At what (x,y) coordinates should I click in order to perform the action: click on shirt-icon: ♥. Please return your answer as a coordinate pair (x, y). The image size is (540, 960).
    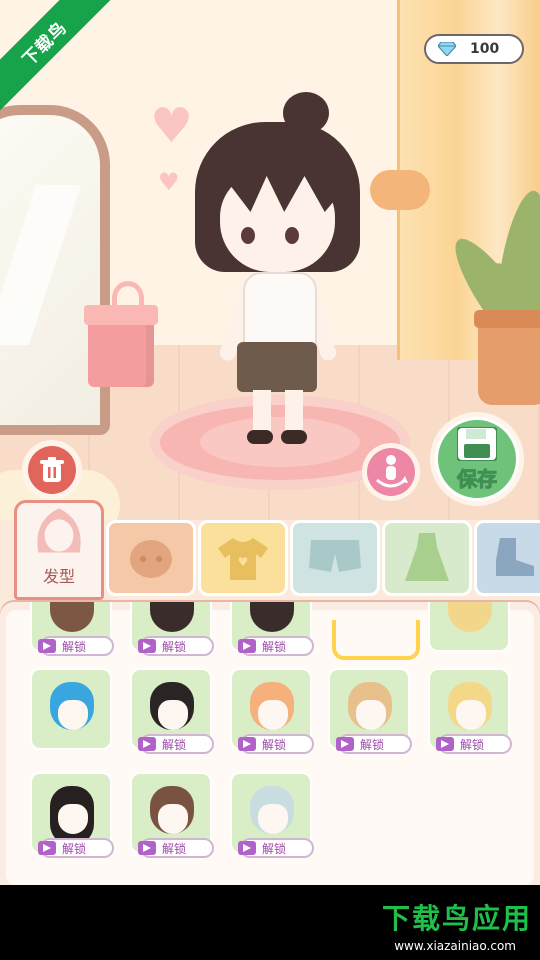
    Looking at the image, I should click on (243, 559).